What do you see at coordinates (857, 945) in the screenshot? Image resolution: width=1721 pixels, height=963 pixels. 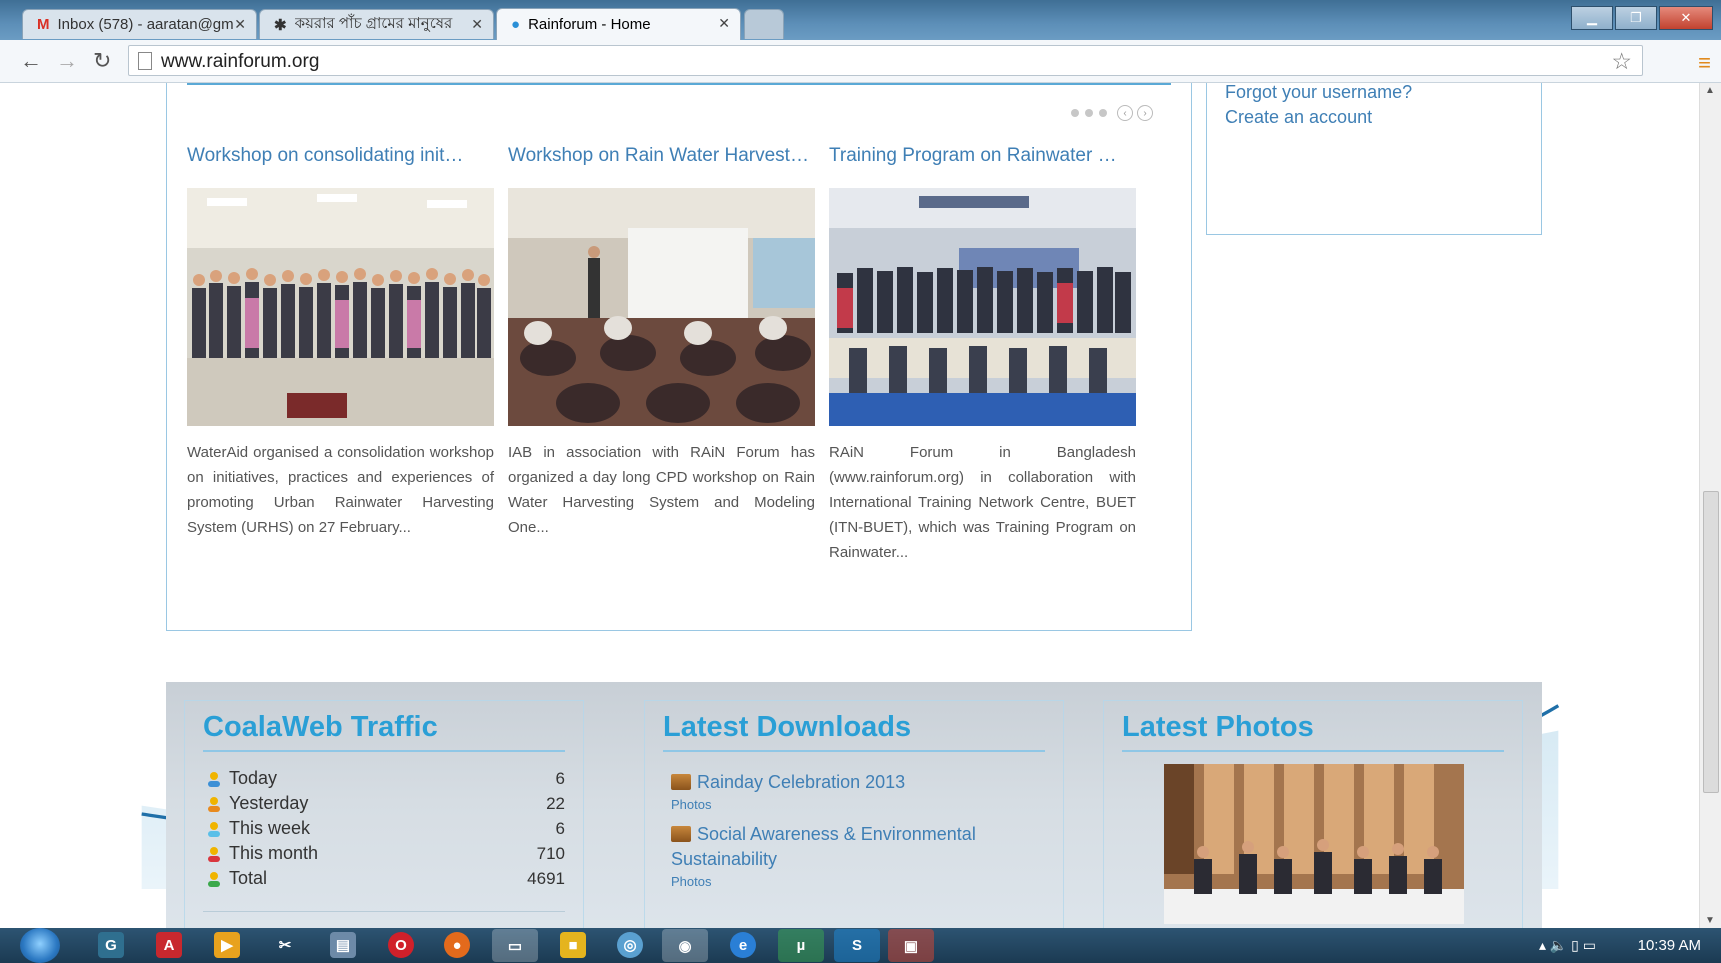 I see `skype-icon: S` at bounding box center [857, 945].